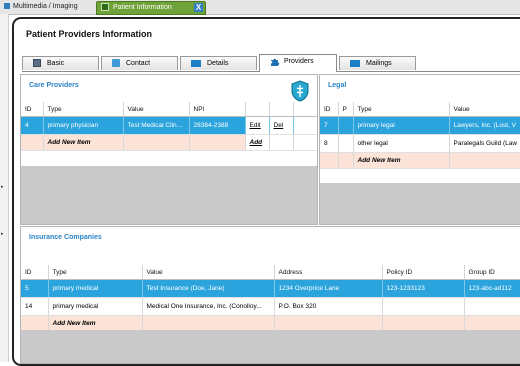 The height and width of the screenshot is (366, 520). I want to click on window-tab-label: Patient Information, so click(142, 7).